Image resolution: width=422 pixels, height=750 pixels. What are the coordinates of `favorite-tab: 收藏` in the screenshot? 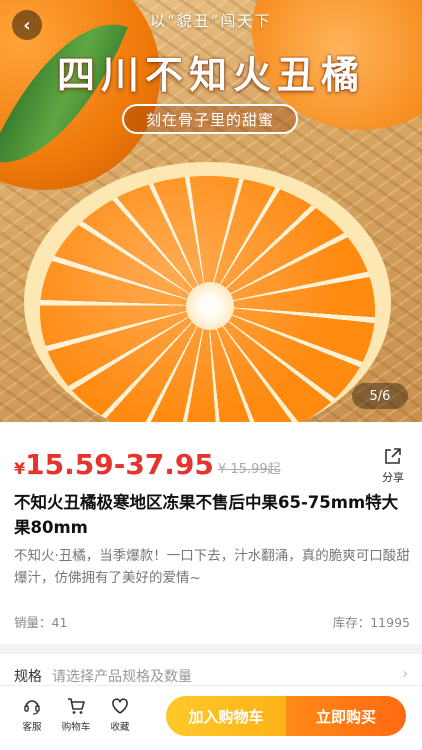 It's located at (120, 714).